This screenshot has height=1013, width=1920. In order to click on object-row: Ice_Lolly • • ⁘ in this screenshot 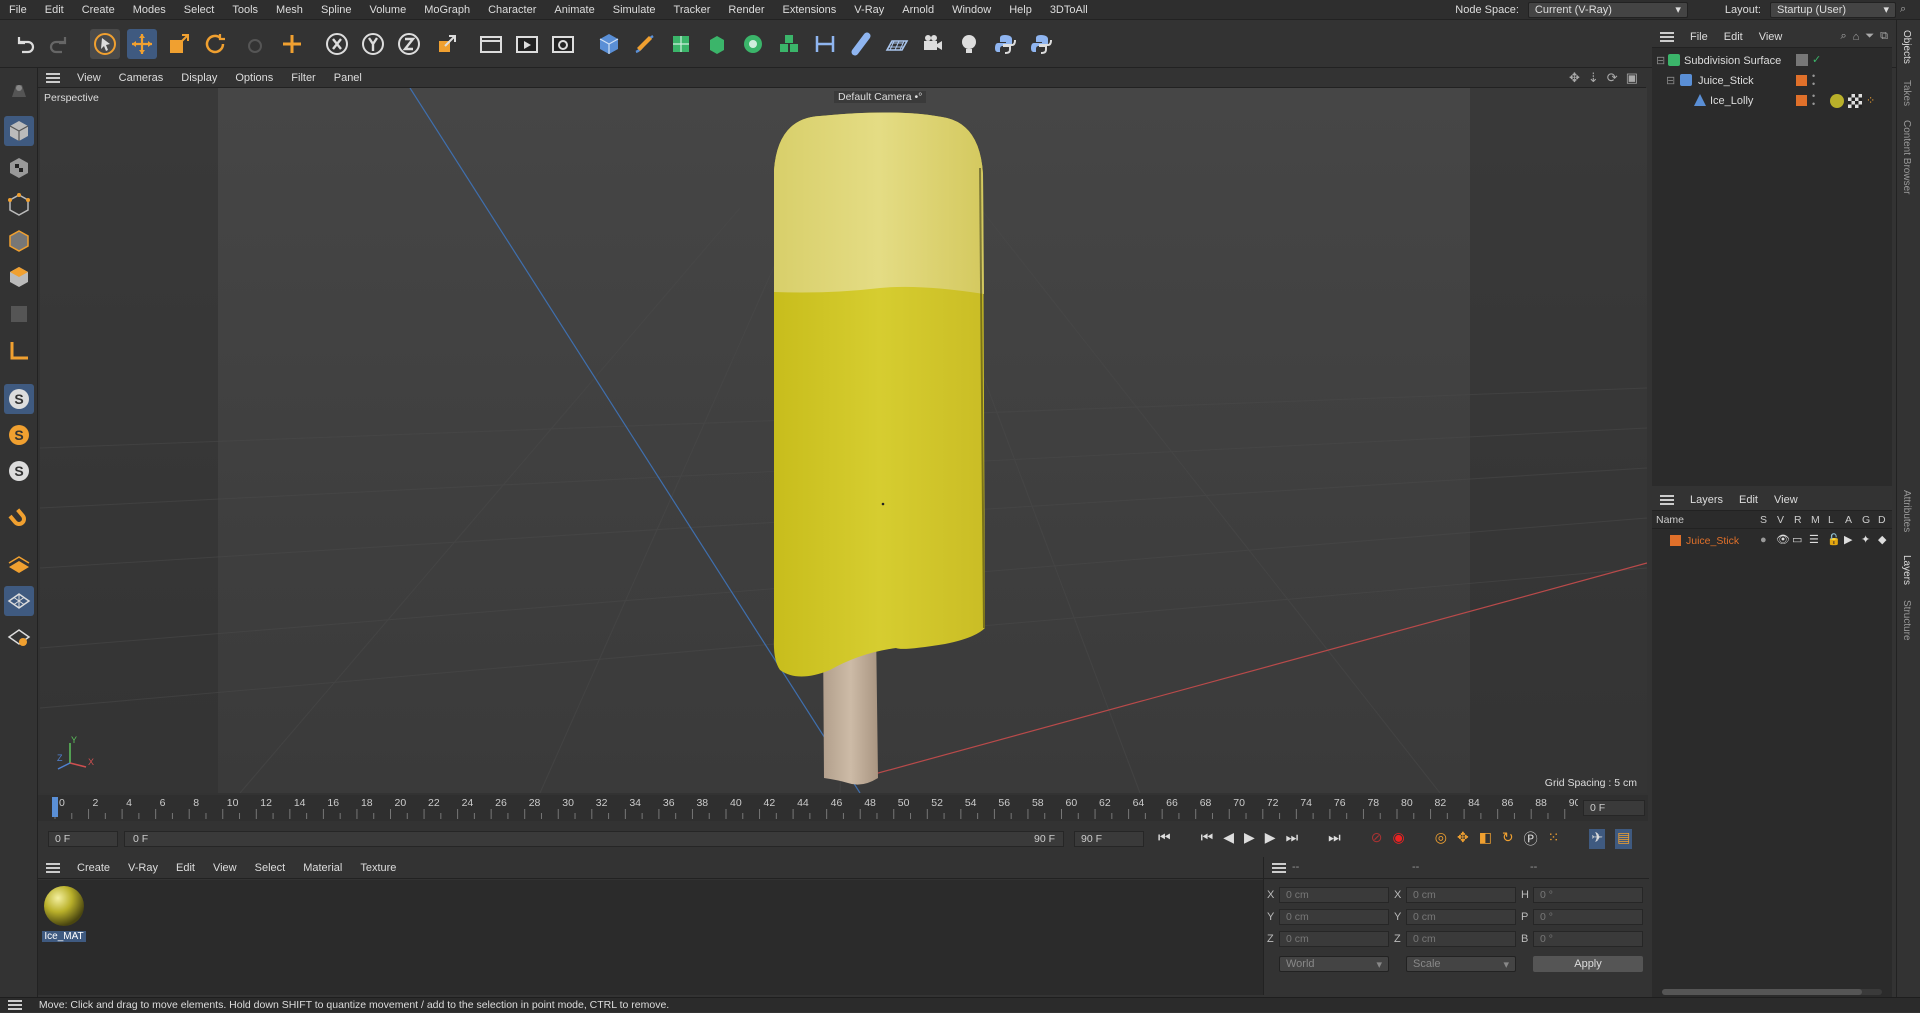, I will do `click(1772, 101)`.